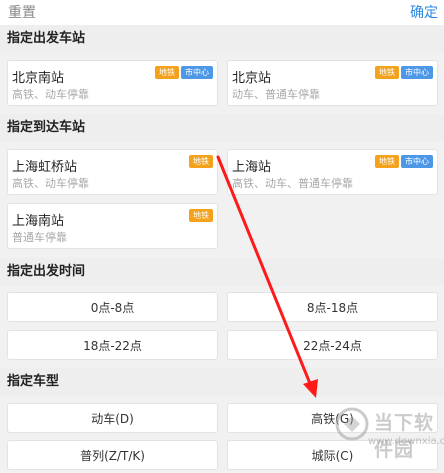 The image size is (444, 473). What do you see at coordinates (222, 128) in the screenshot?
I see `section-arrival-header: 指定到达车站` at bounding box center [222, 128].